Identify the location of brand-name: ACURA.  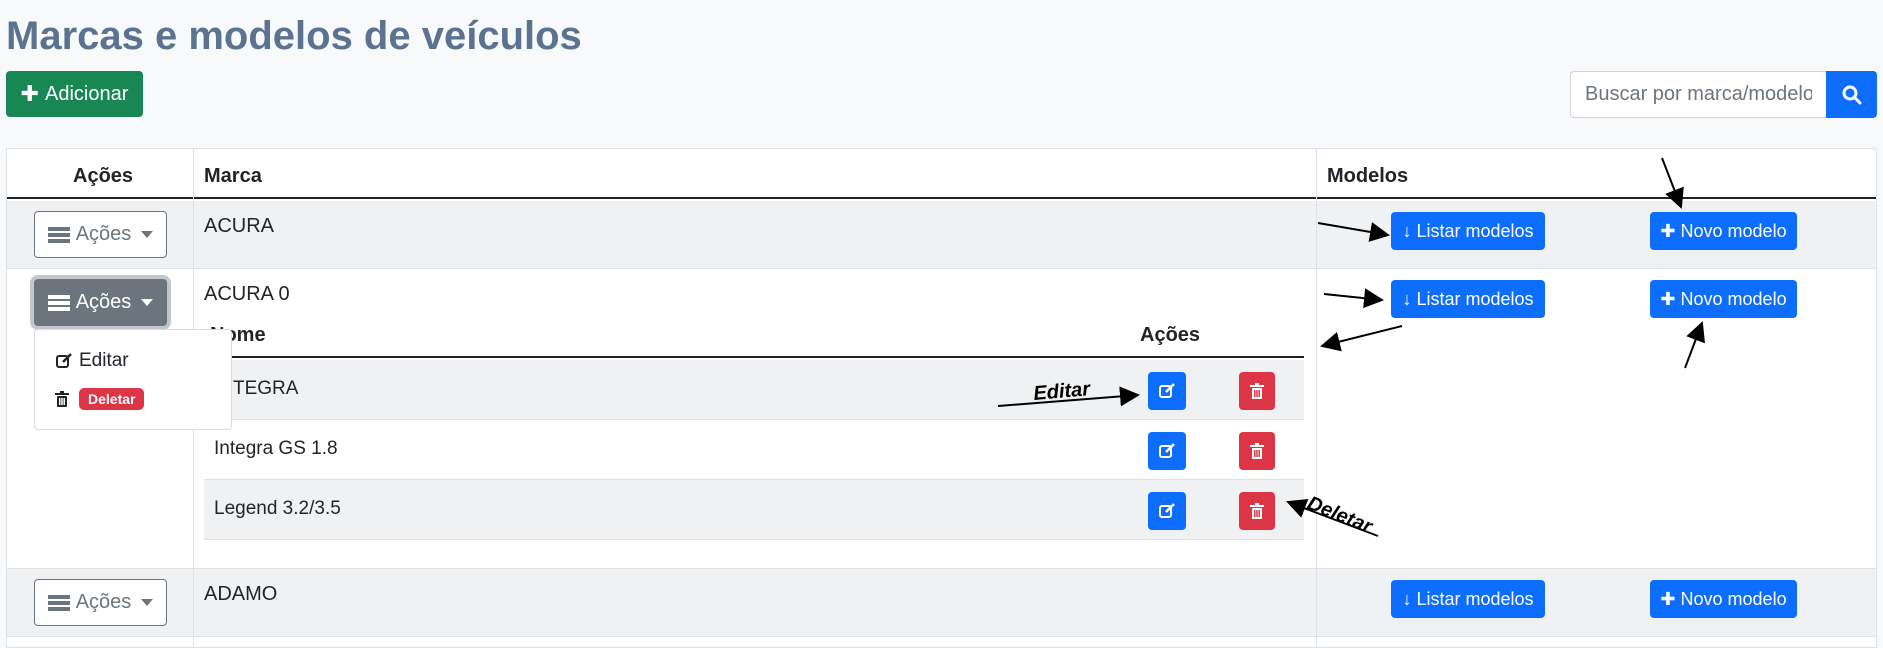
(239, 226).